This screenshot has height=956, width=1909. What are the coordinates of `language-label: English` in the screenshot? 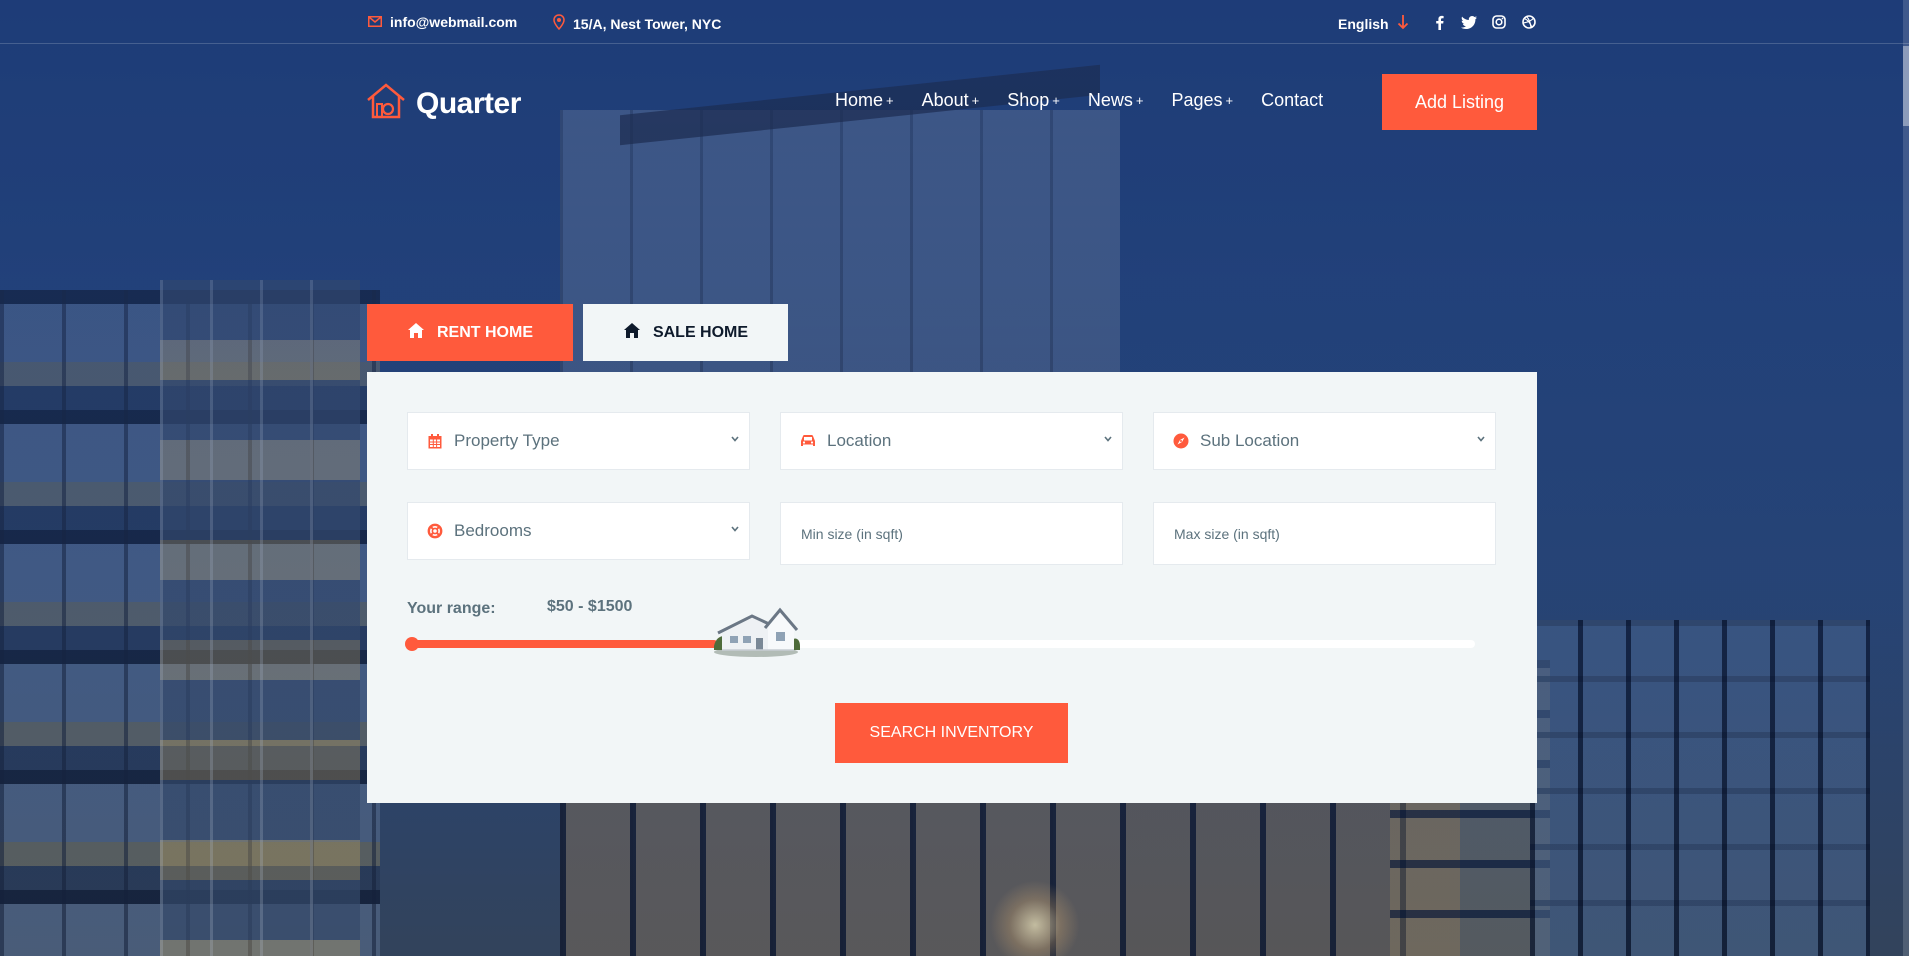 It's located at (1363, 23).